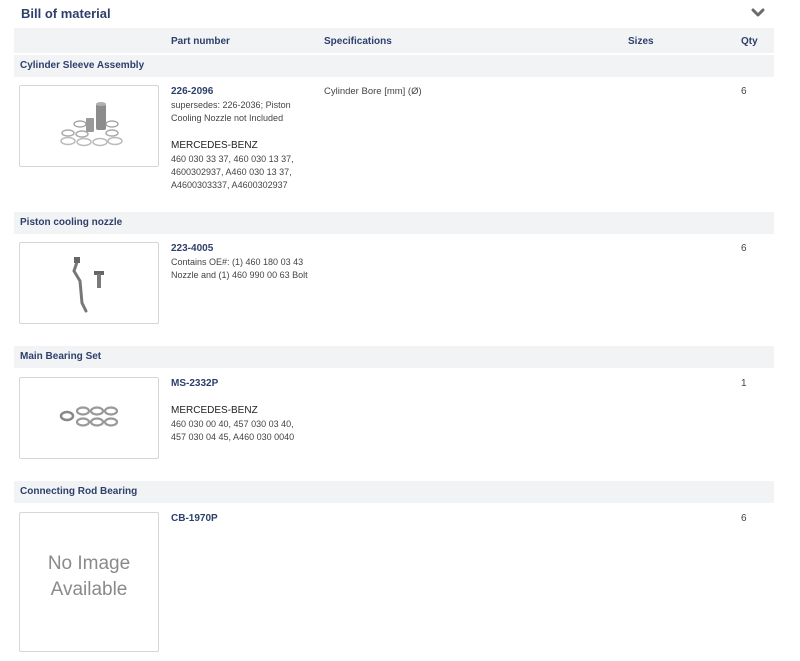  What do you see at coordinates (373, 91) in the screenshot?
I see `specification-value: Cylinder Bore [mm] (Ø)` at bounding box center [373, 91].